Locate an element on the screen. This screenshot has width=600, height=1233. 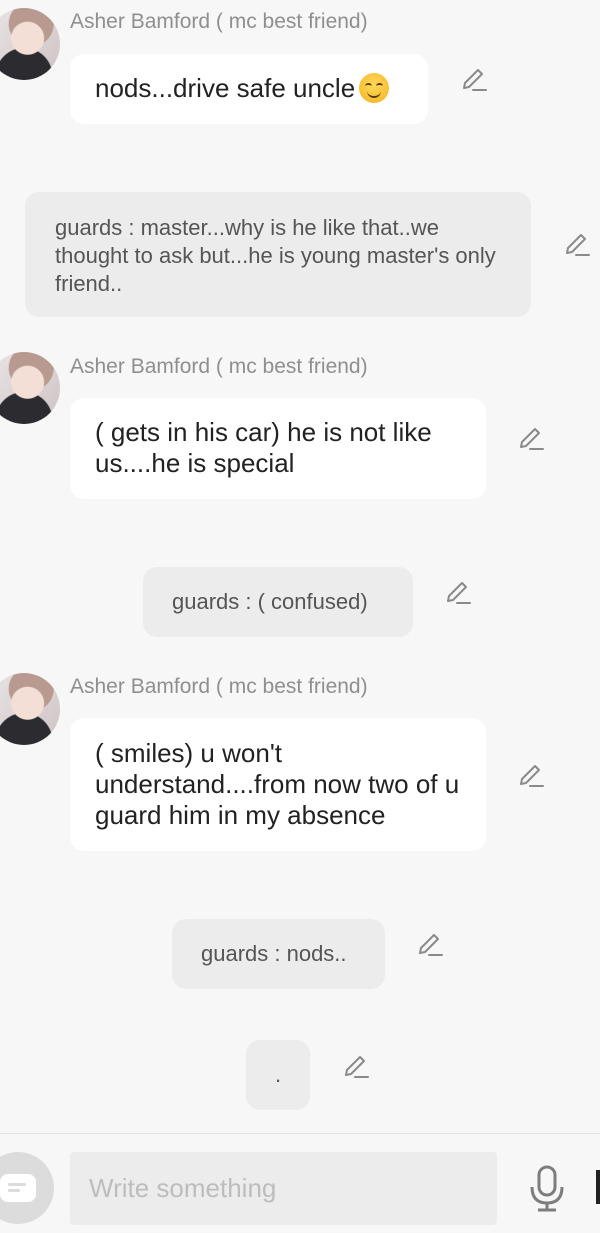
smiling-face-emoji-icon is located at coordinates (374, 88).